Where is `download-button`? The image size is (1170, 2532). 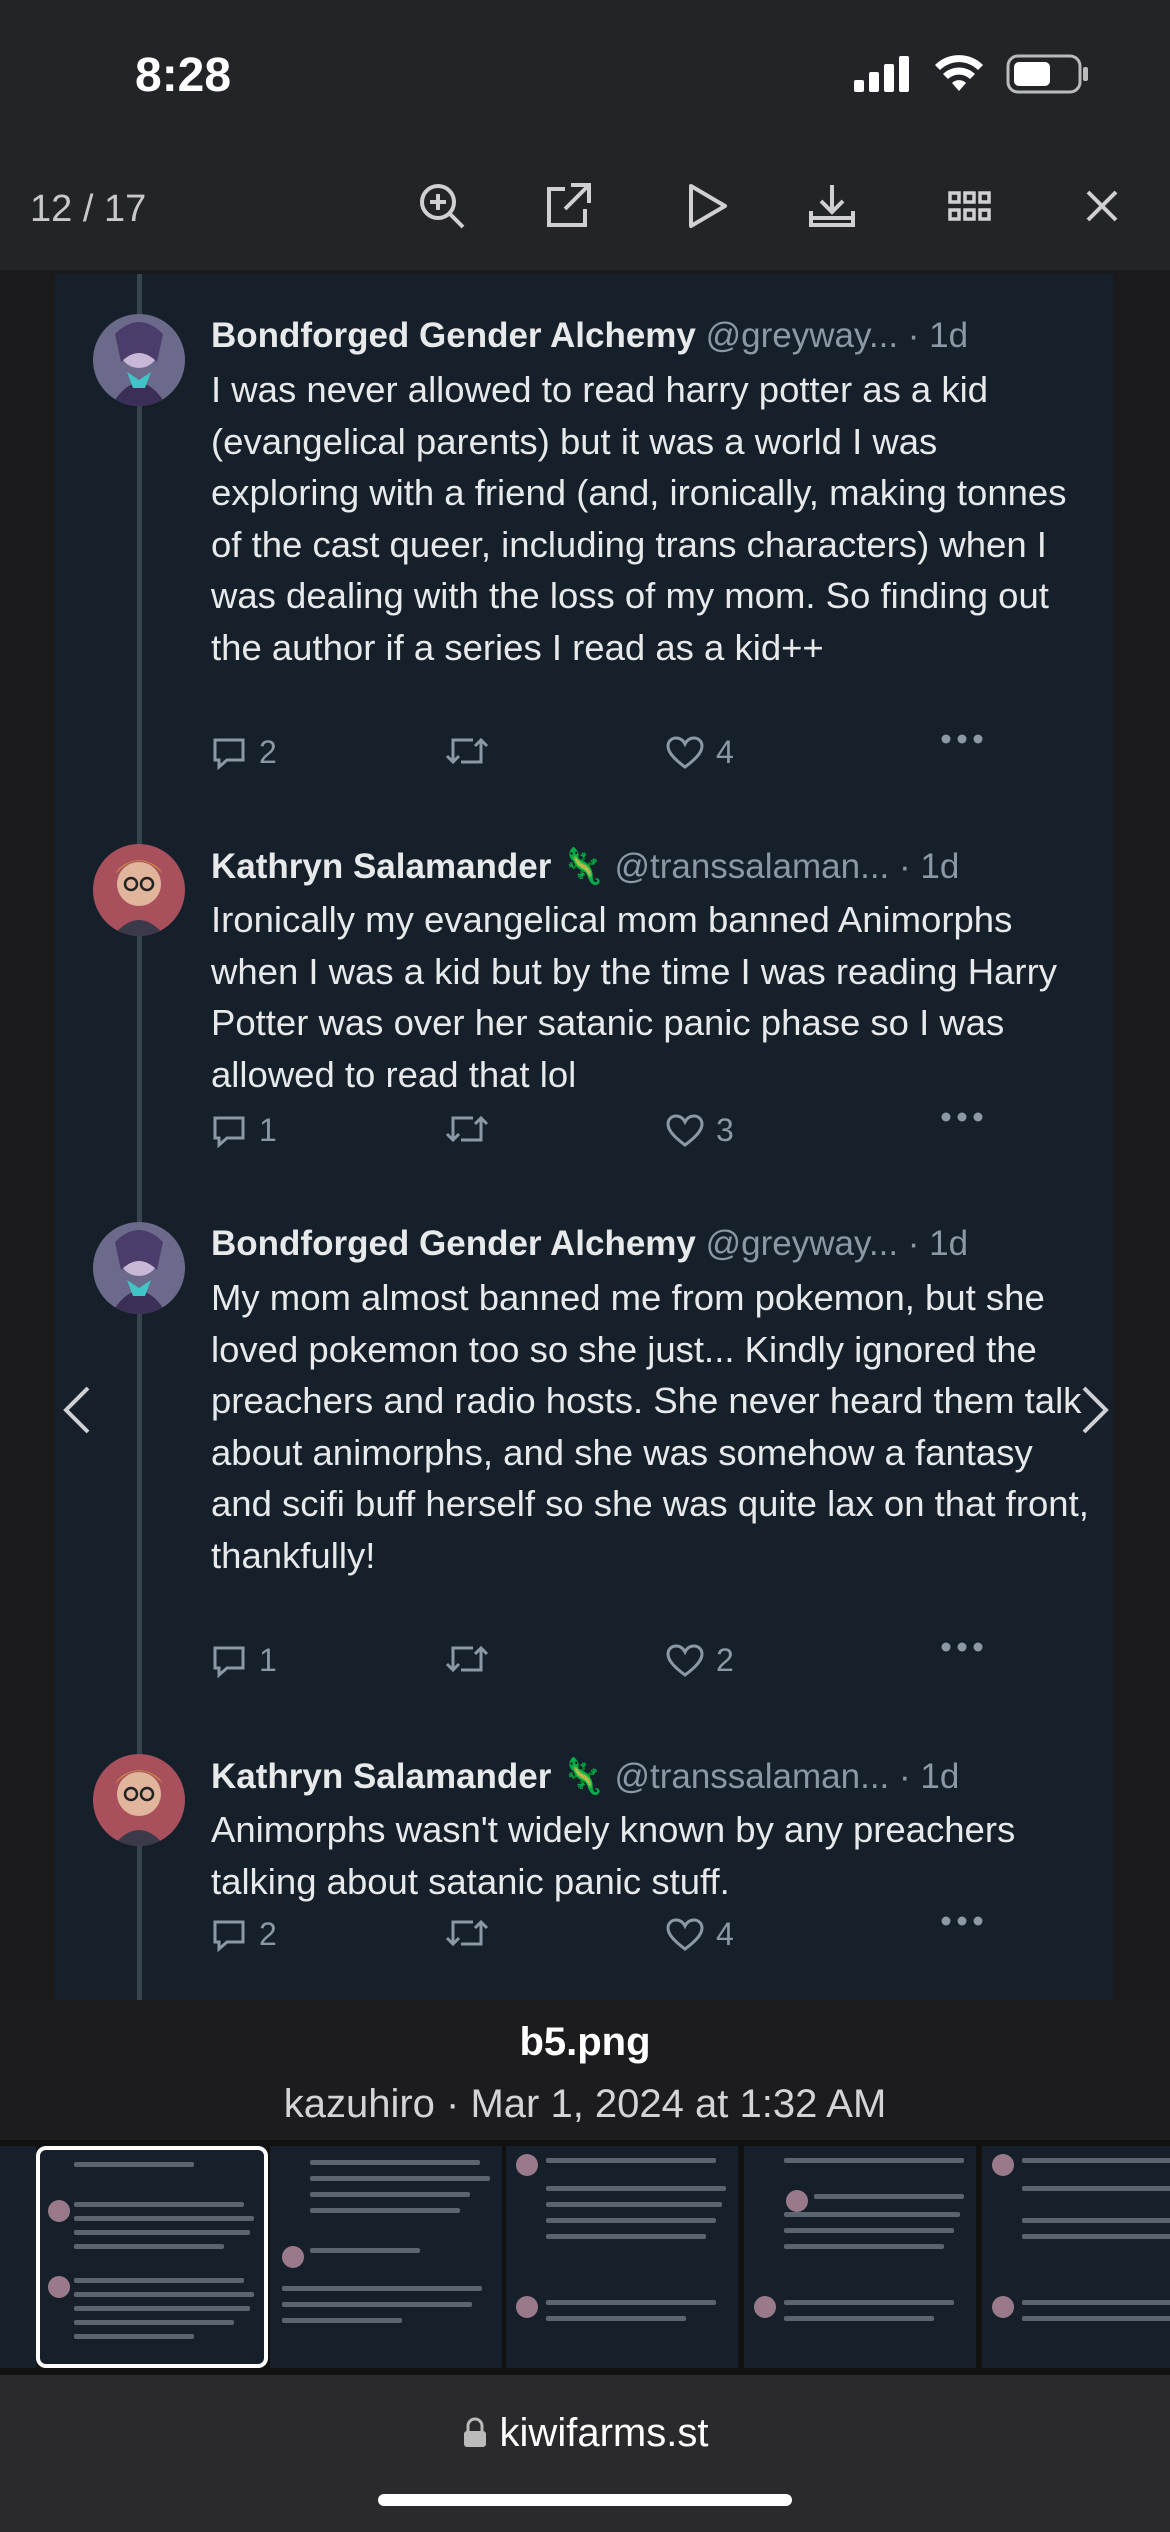
download-button is located at coordinates (832, 206).